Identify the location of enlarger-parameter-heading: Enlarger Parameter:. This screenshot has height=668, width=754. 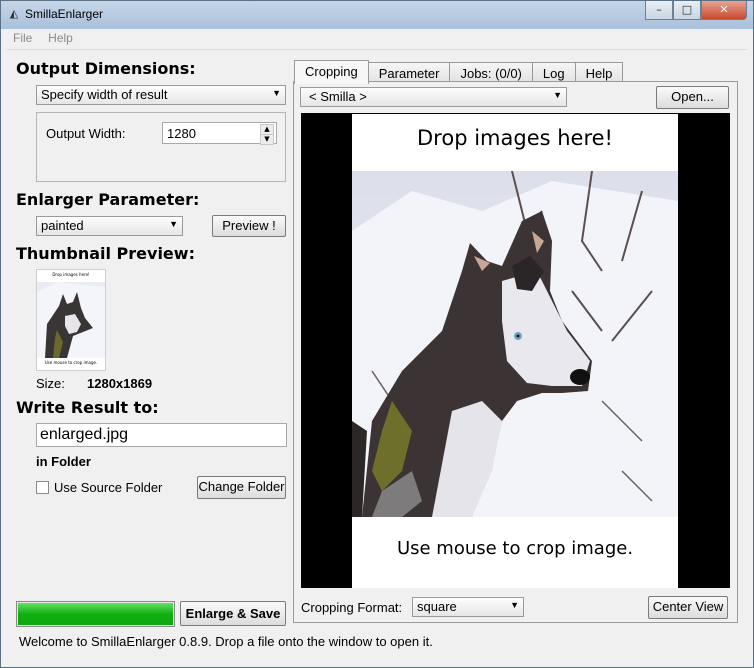
(108, 199).